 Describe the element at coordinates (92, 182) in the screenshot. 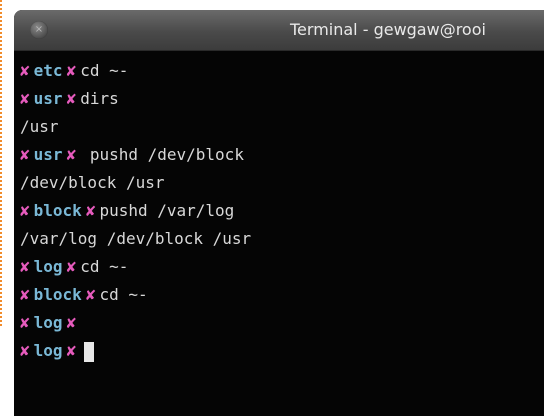

I see `command-output: /dev/block /usr` at that location.